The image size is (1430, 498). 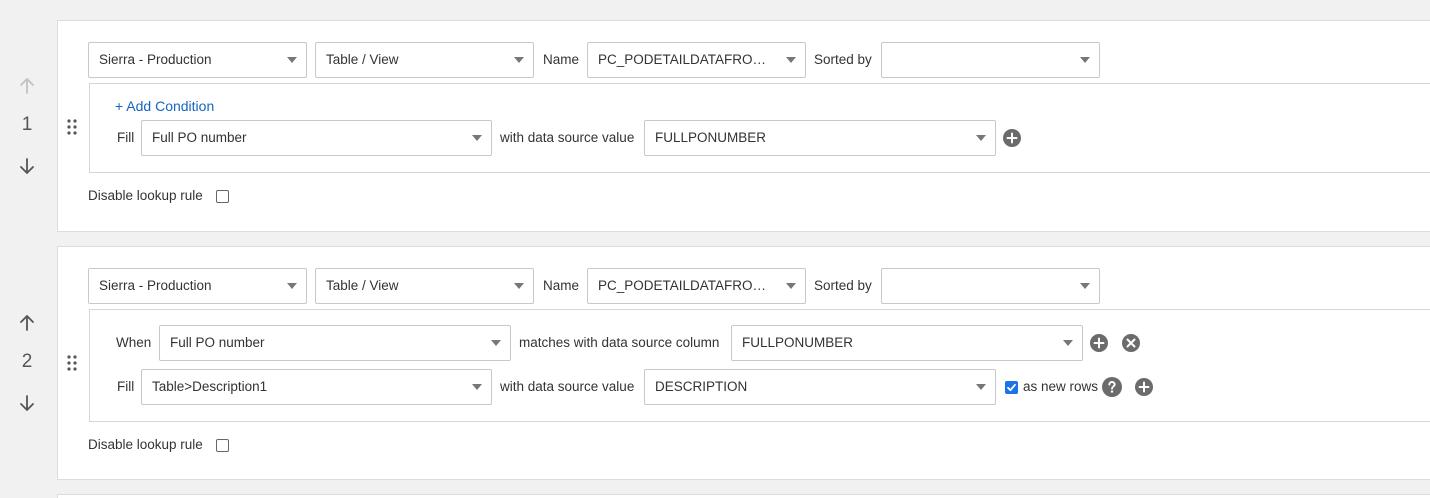 What do you see at coordinates (701, 386) in the screenshot?
I see `fill-source-value: DESCRIPTION` at bounding box center [701, 386].